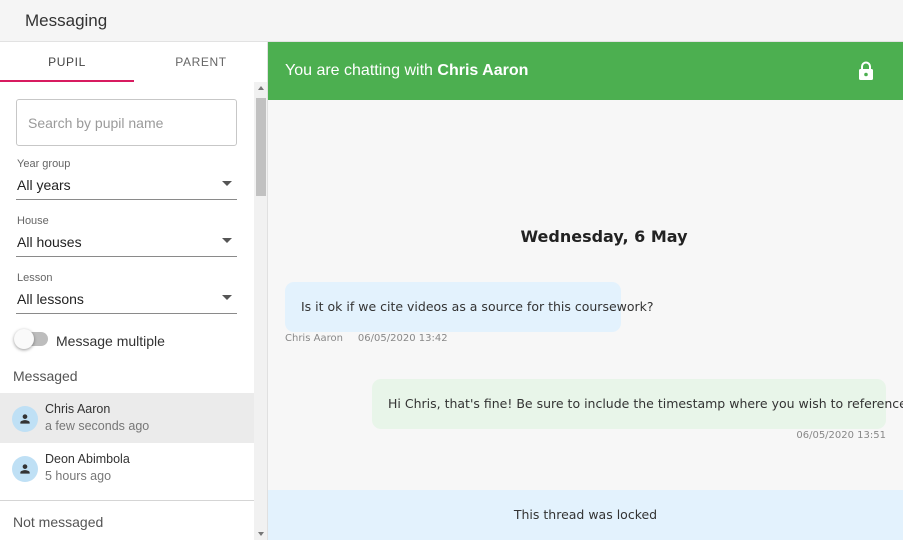 This screenshot has height=540, width=903. Describe the element at coordinates (261, 147) in the screenshot. I see `scrollbar-thumb` at that location.